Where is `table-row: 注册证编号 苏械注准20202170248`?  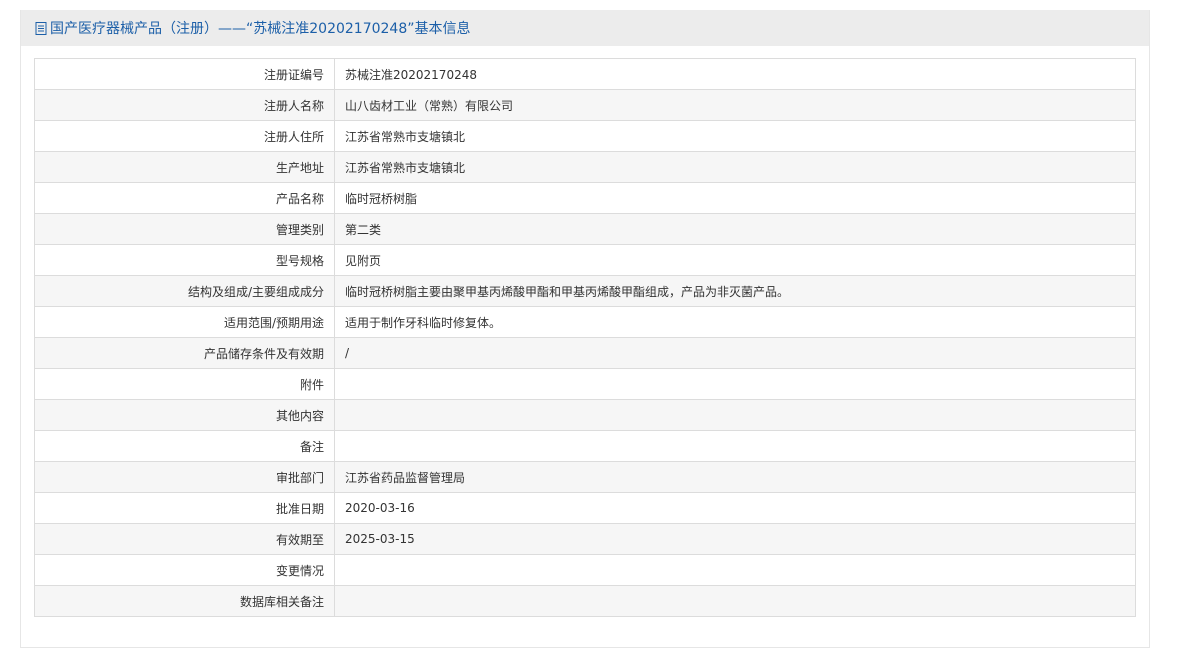
table-row: 注册证编号 苏械注准20202170248 is located at coordinates (585, 74).